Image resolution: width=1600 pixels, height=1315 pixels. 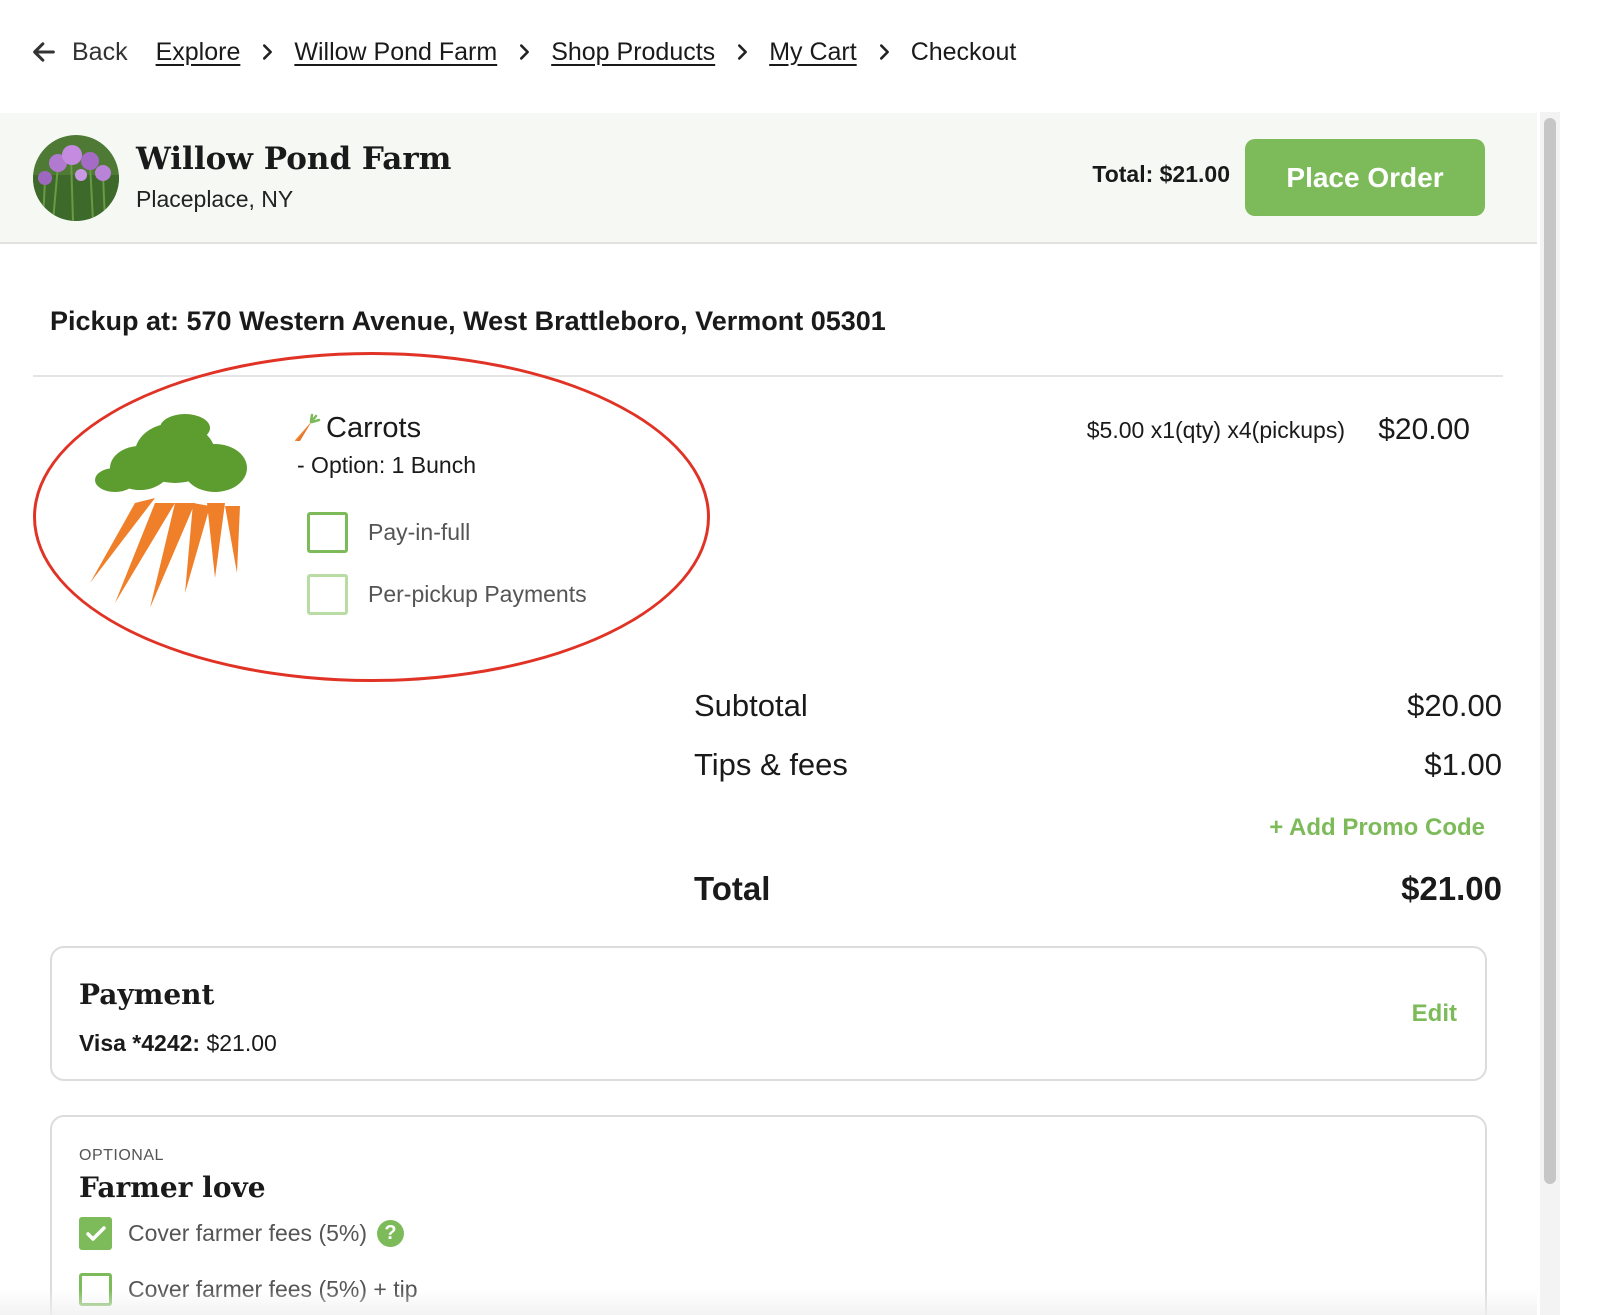 What do you see at coordinates (140, 1043) in the screenshot?
I see `card-label: Visa *4242:` at bounding box center [140, 1043].